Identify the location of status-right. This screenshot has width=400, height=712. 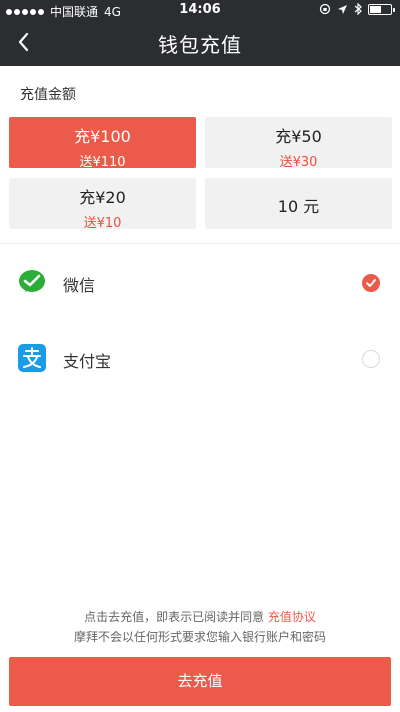
(357, 9).